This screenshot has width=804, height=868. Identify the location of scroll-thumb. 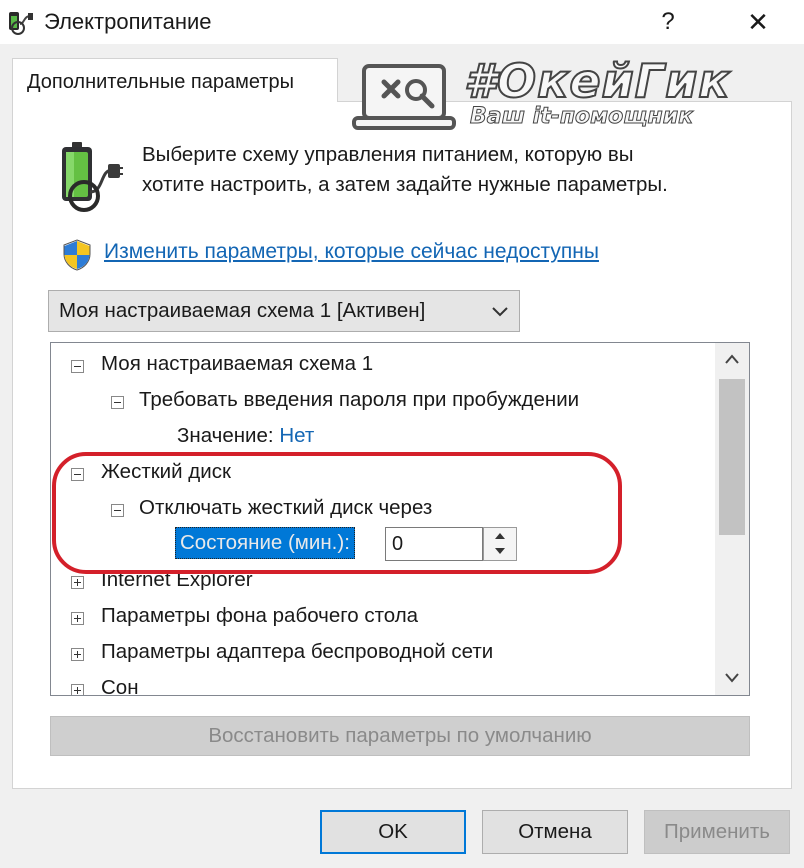
(732, 457).